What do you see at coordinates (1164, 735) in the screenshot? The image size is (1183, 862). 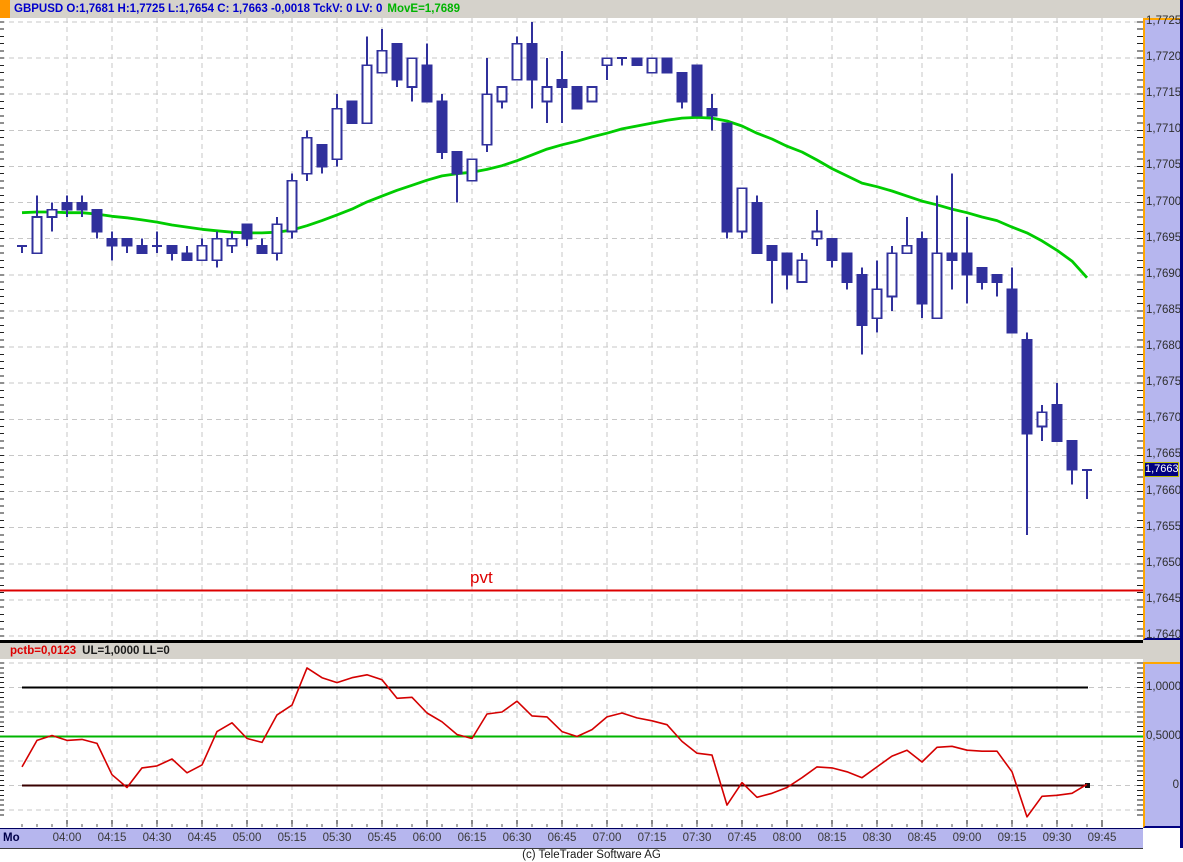 I see `indicator-axis-label: 0,5000` at bounding box center [1164, 735].